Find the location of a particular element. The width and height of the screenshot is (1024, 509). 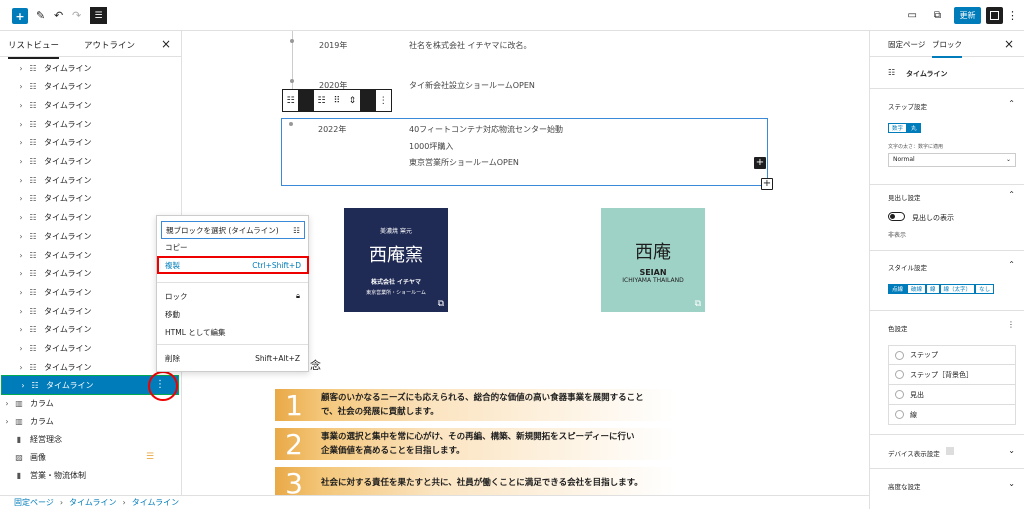

move-menu-item: 移動 is located at coordinates (232, 314).